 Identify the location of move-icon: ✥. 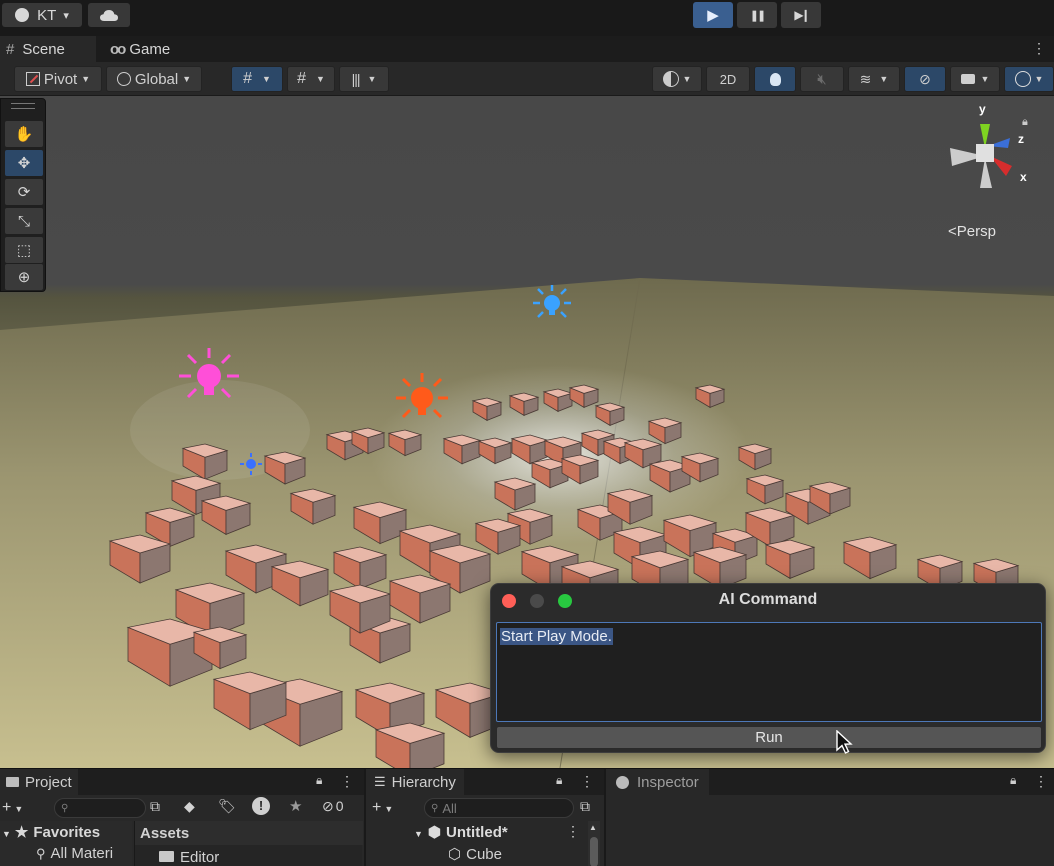
(24, 163).